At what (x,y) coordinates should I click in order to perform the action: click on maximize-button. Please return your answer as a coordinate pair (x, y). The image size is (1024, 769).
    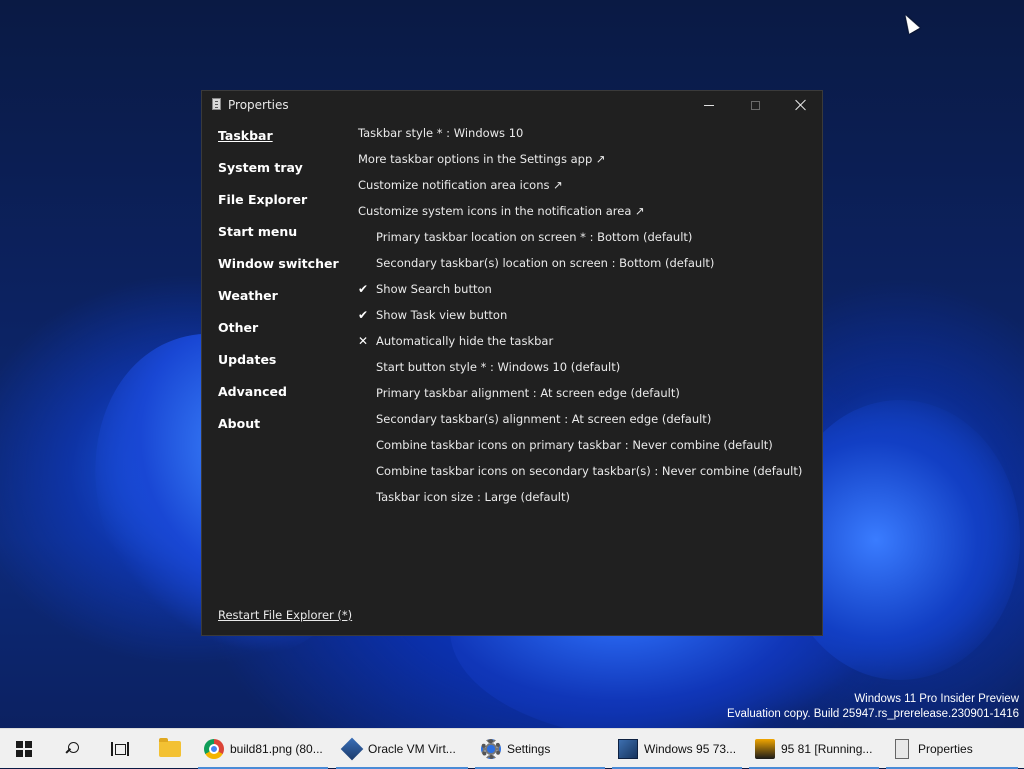
    Looking at the image, I should click on (755, 105).